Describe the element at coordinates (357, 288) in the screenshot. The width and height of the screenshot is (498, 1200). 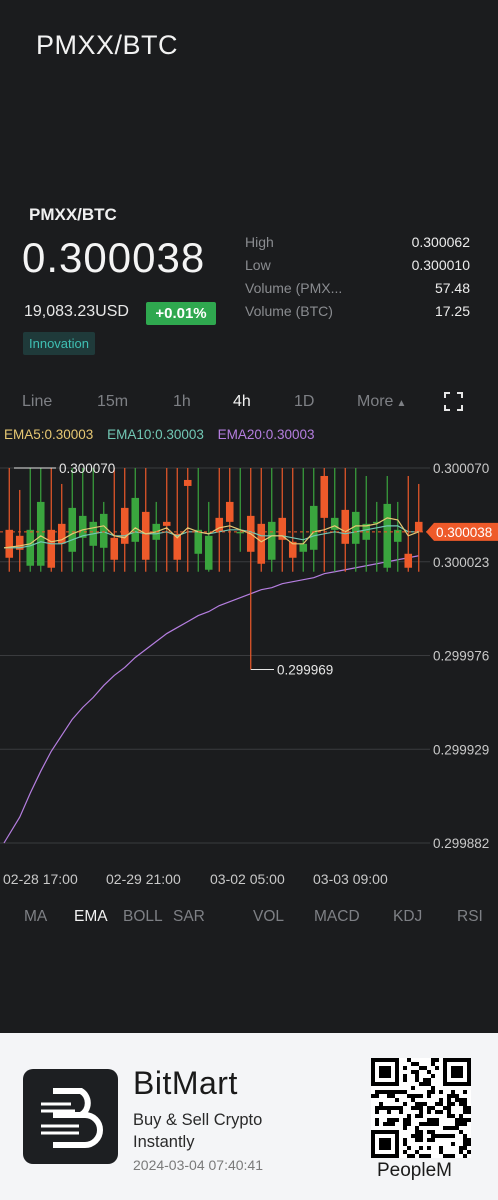
I see `stat-volume-pmx: Volume (PMX... 57.48` at that location.